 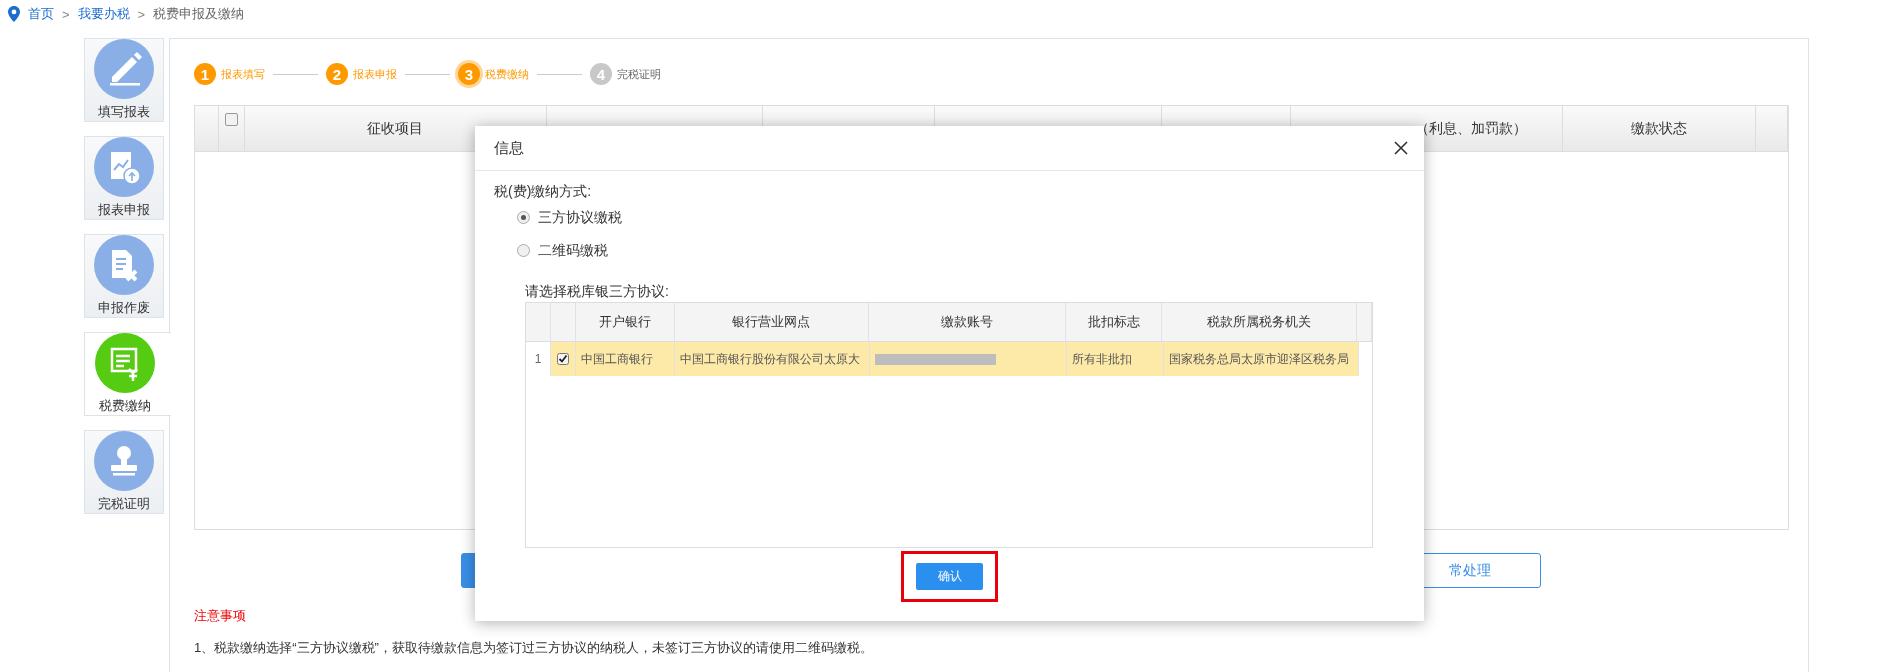 What do you see at coordinates (337, 74) in the screenshot?
I see `step-number-badge: 2` at bounding box center [337, 74].